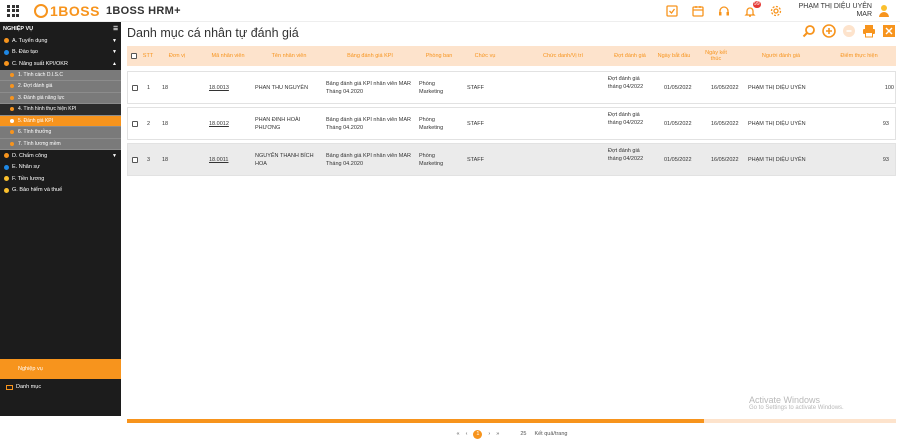 This screenshot has width=900, height=440. I want to click on delete-icon, so click(849, 31).